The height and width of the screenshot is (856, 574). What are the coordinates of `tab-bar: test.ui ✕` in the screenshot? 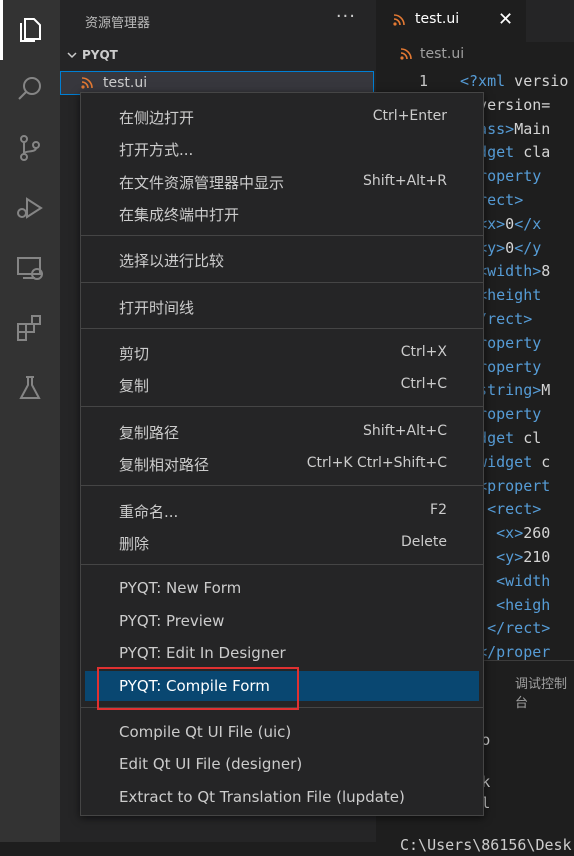 It's located at (475, 21).